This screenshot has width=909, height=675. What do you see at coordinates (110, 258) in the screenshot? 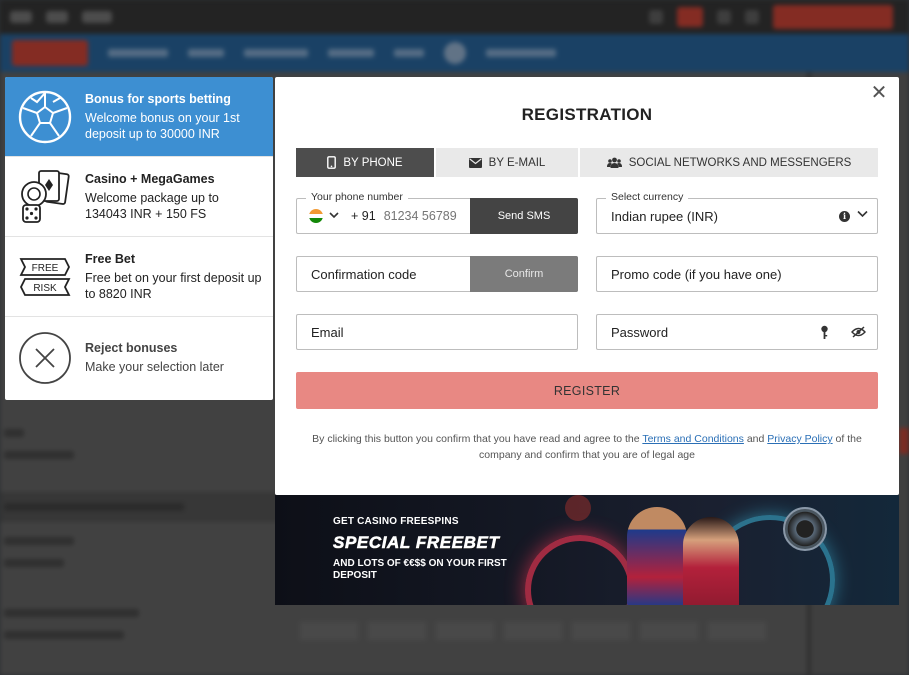
I see `bonus-title: Free Bet` at bounding box center [110, 258].